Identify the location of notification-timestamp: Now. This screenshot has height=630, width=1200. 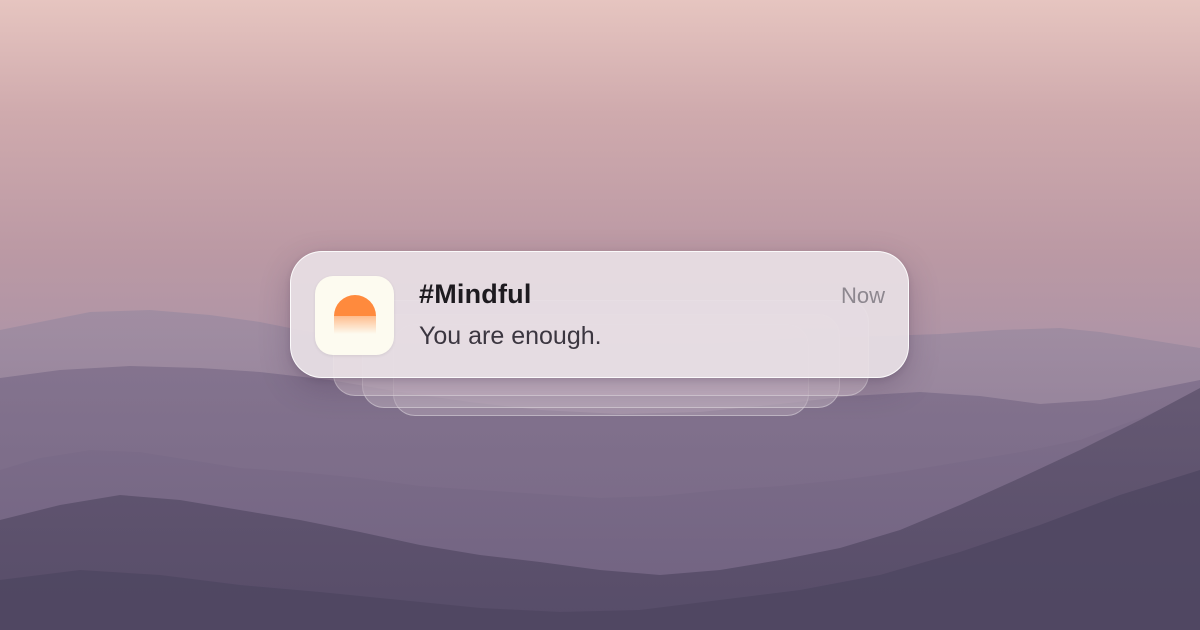
(862, 295).